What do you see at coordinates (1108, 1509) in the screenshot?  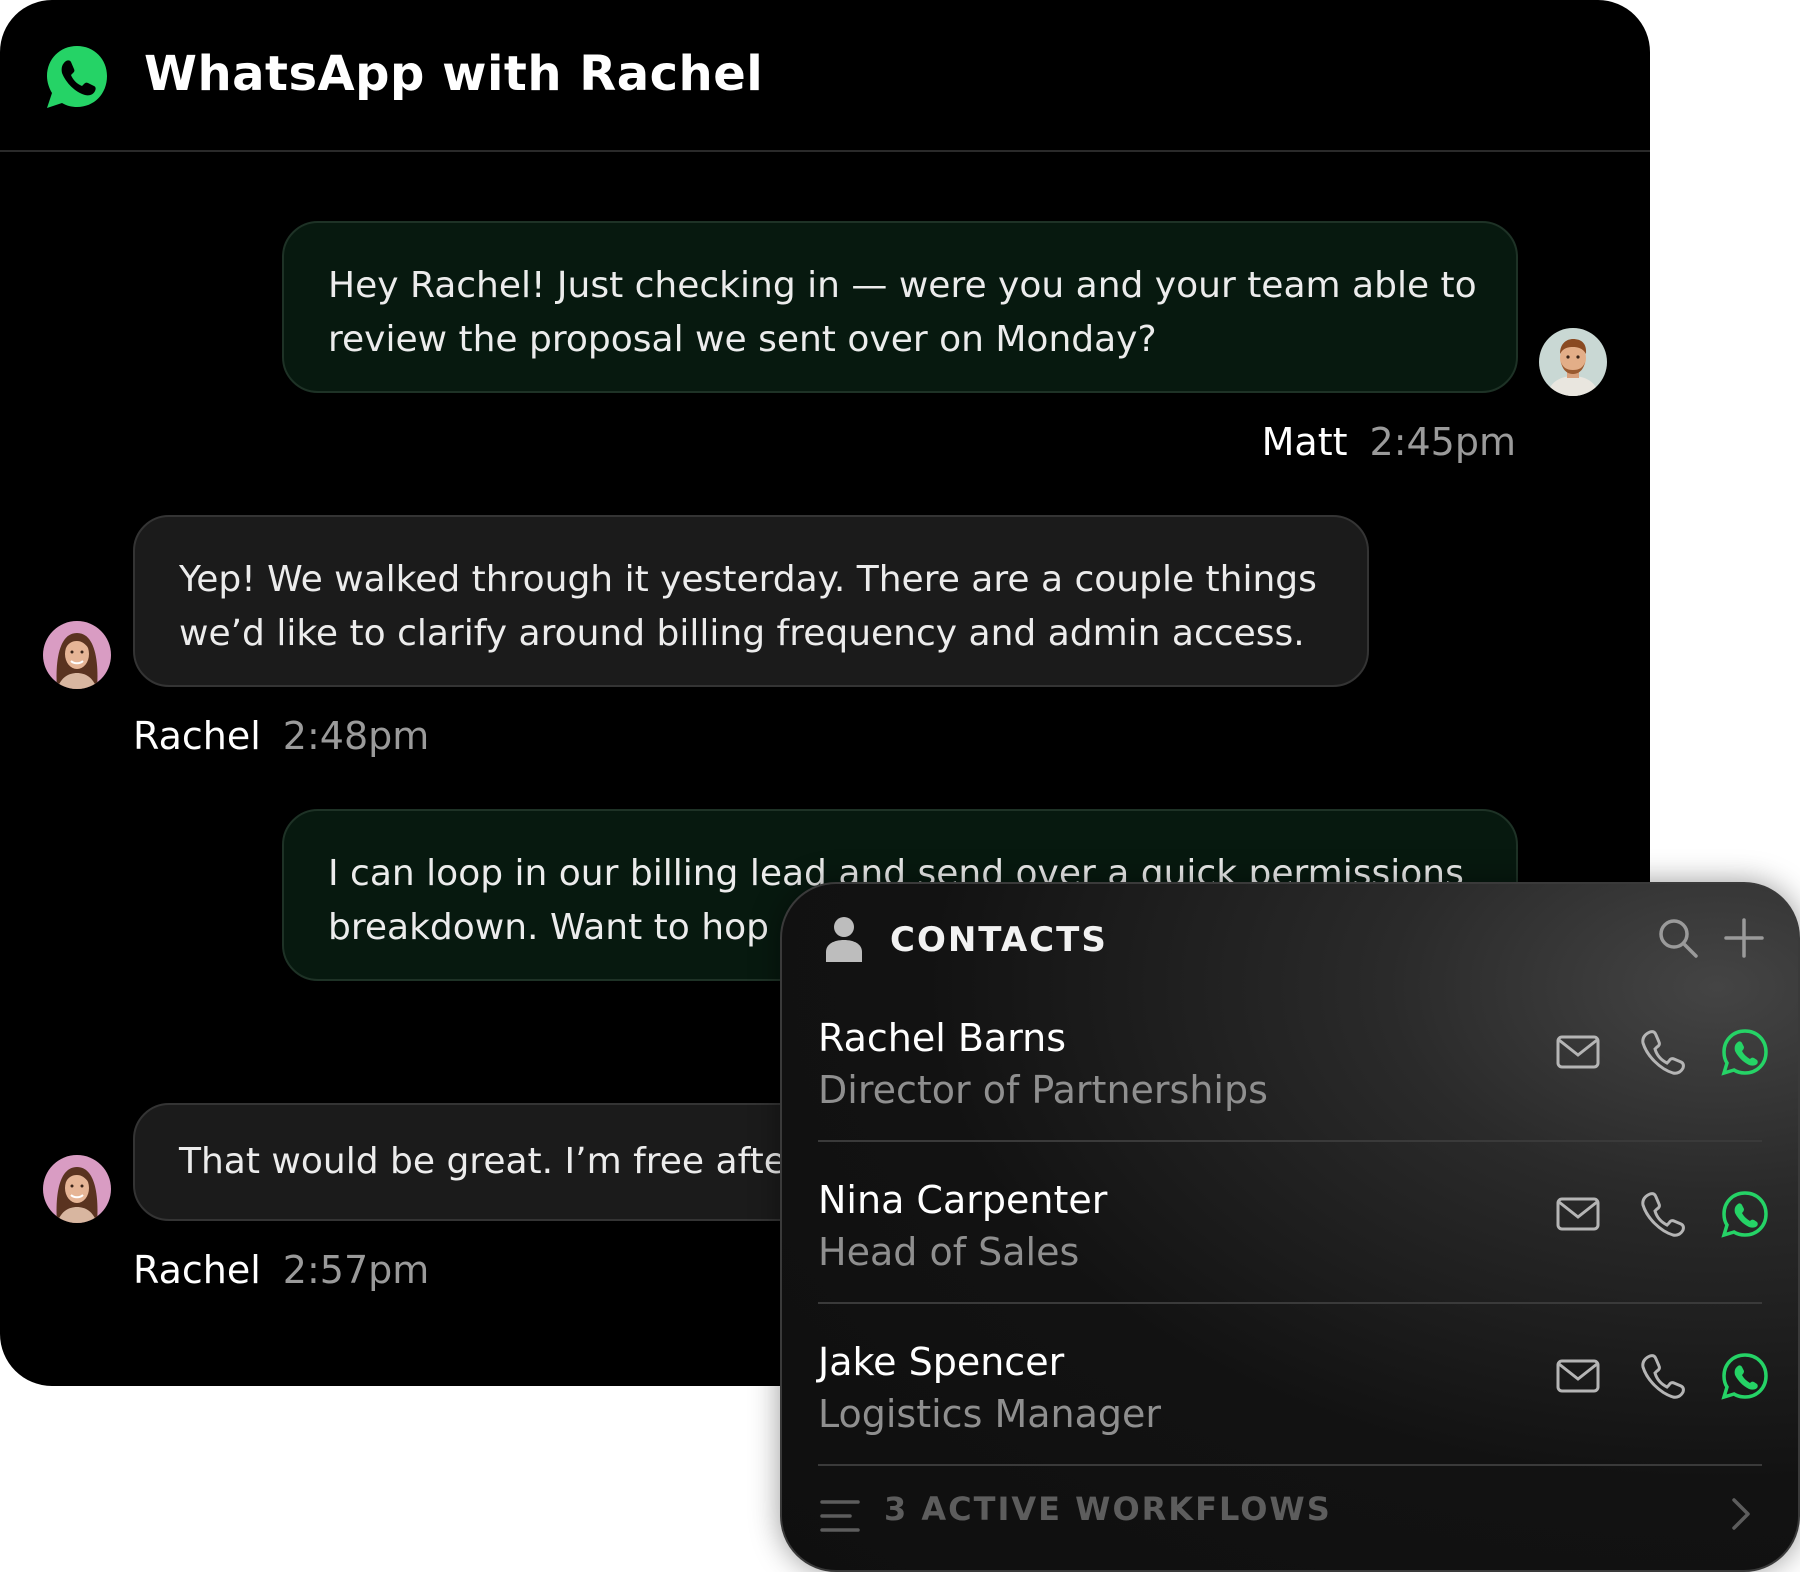 I see `active-workflows-label: 3 ACTIVE WORKFLOWS` at bounding box center [1108, 1509].